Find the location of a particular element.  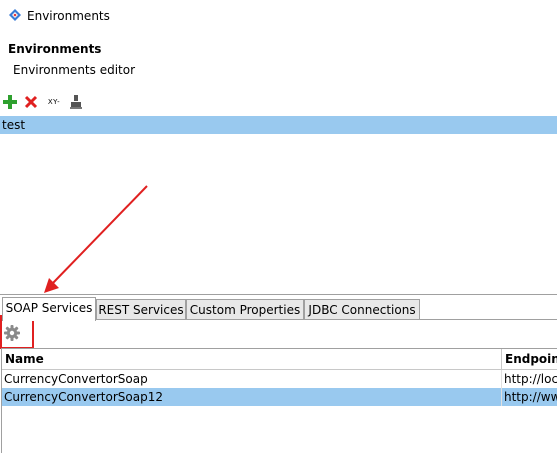

environment-item: test is located at coordinates (278, 125).